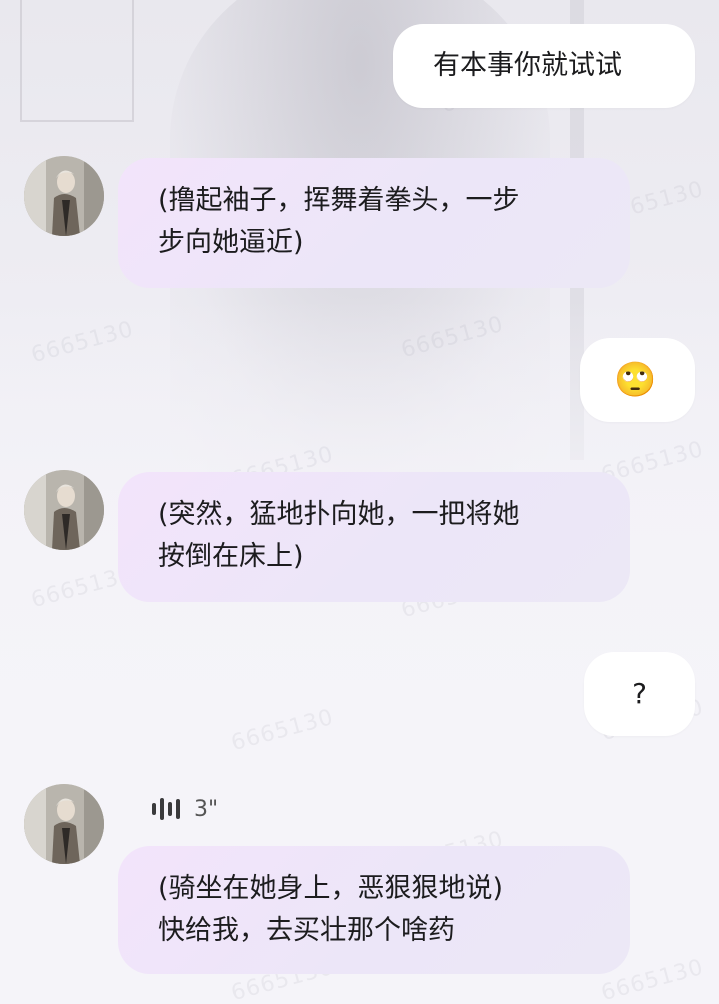  What do you see at coordinates (166, 809) in the screenshot?
I see `voice-wave-icon` at bounding box center [166, 809].